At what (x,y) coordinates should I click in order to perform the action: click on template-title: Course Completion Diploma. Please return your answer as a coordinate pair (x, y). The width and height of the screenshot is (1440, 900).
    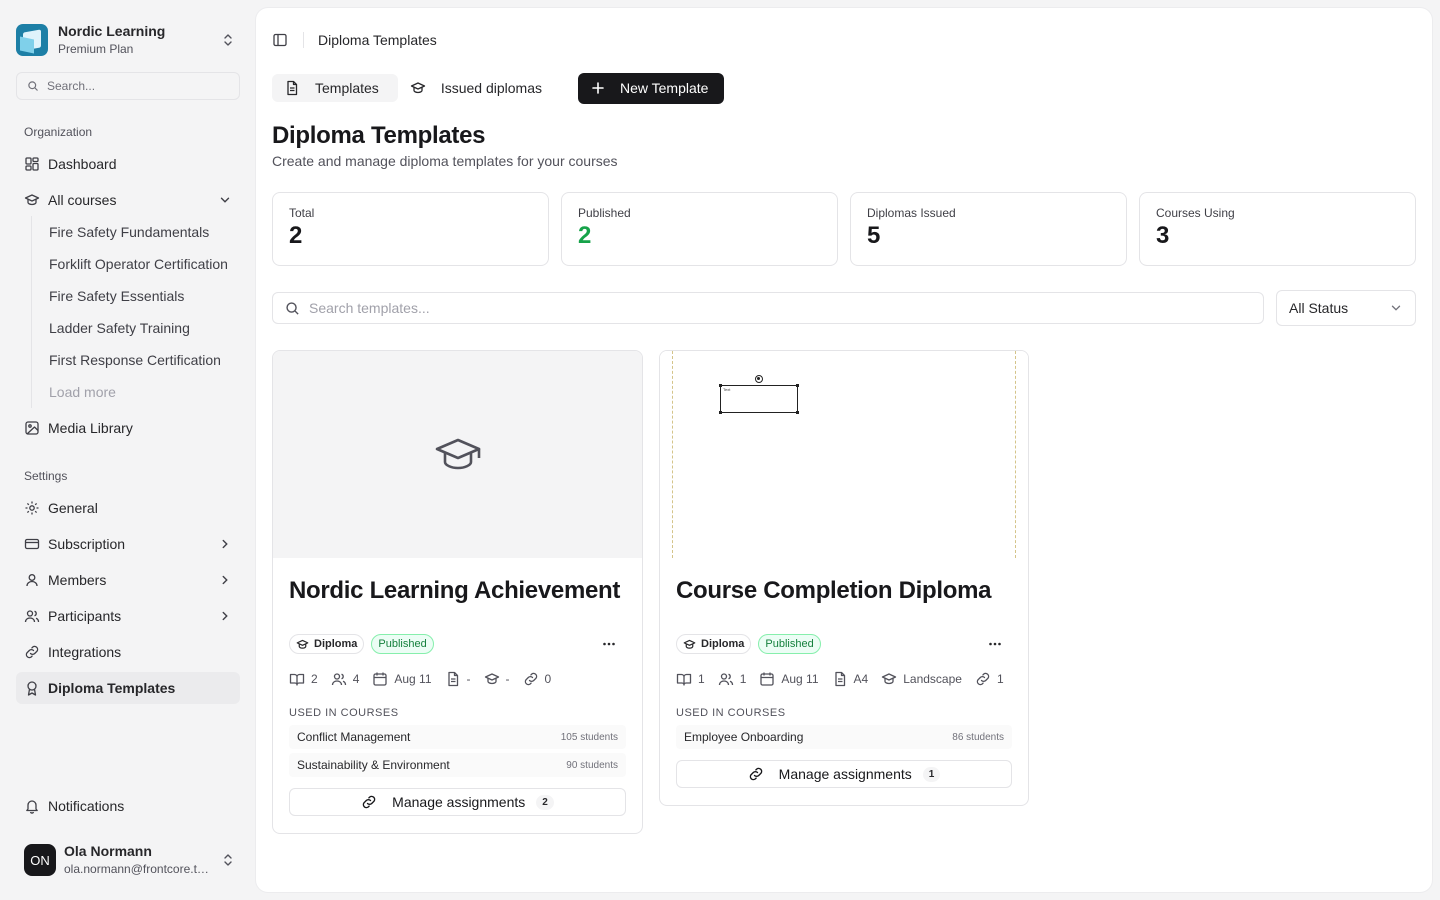
    Looking at the image, I should click on (834, 591).